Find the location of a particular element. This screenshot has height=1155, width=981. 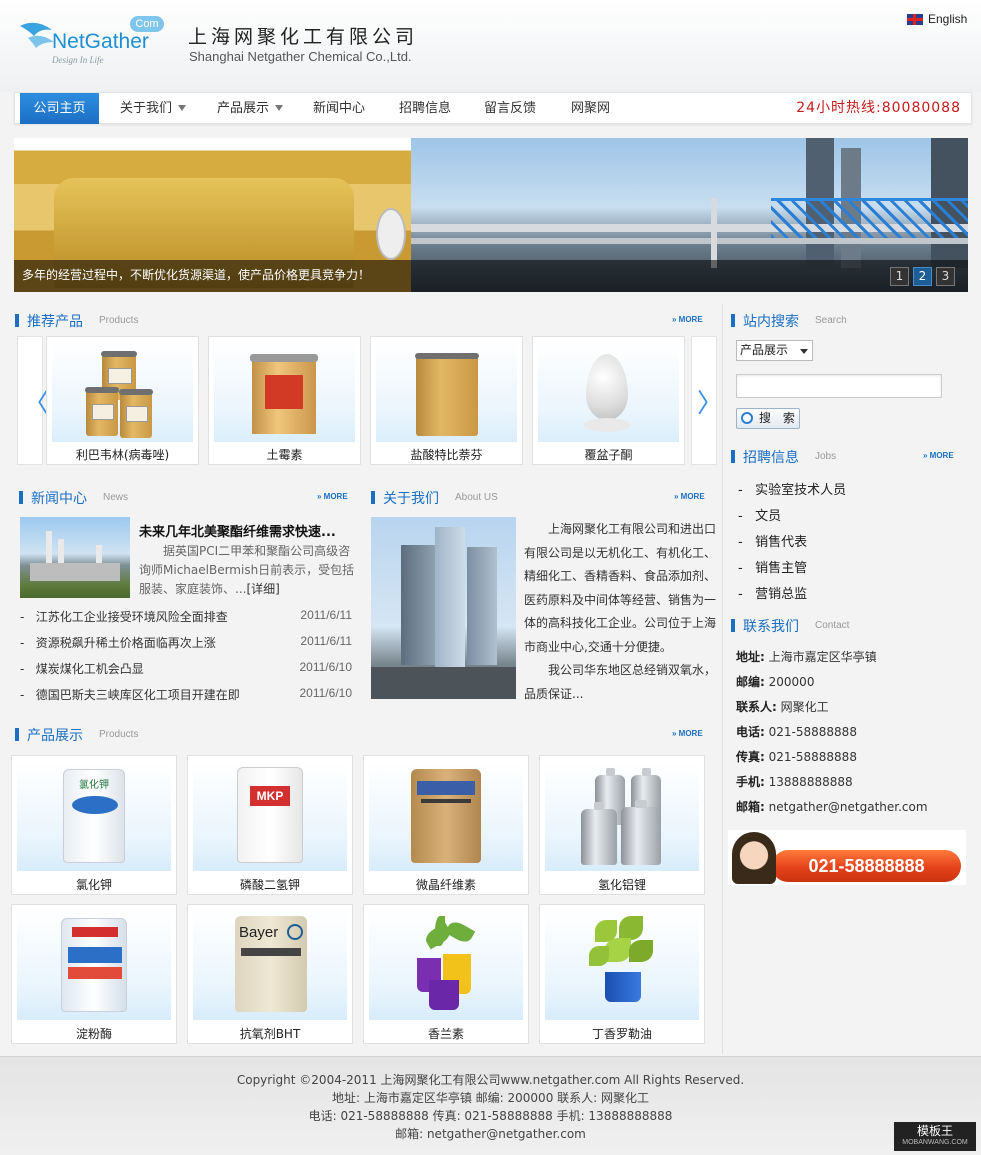

recommended-item: 利巴韦林(病毒唑) is located at coordinates (122, 400).